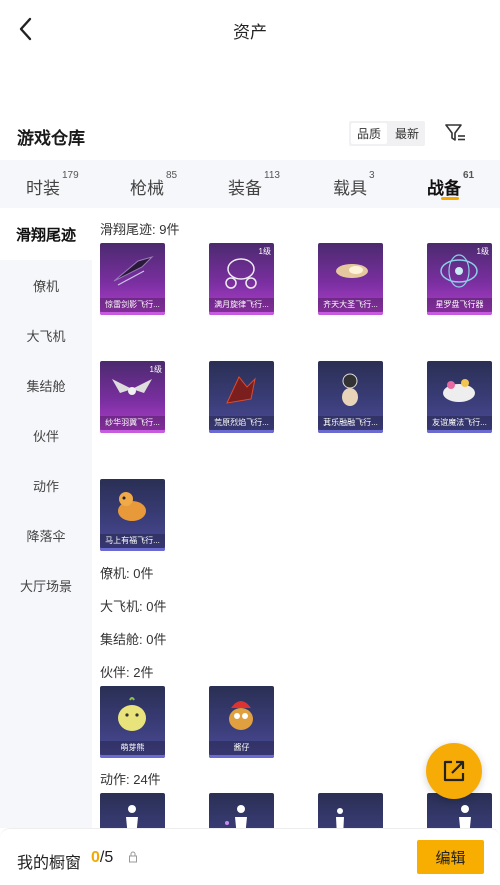 The height and width of the screenshot is (885, 500). What do you see at coordinates (46, 385) in the screenshot?
I see `sidebar-item-pod: 集结舱` at bounding box center [46, 385].